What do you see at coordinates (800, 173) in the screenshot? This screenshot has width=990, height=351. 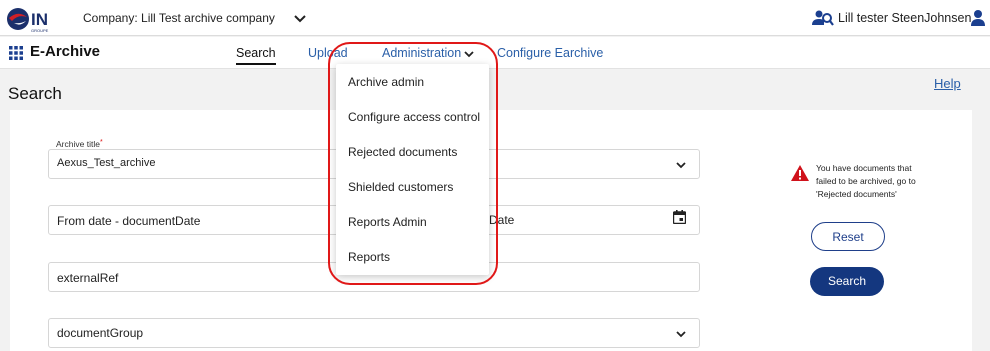 I see `warning-icon` at bounding box center [800, 173].